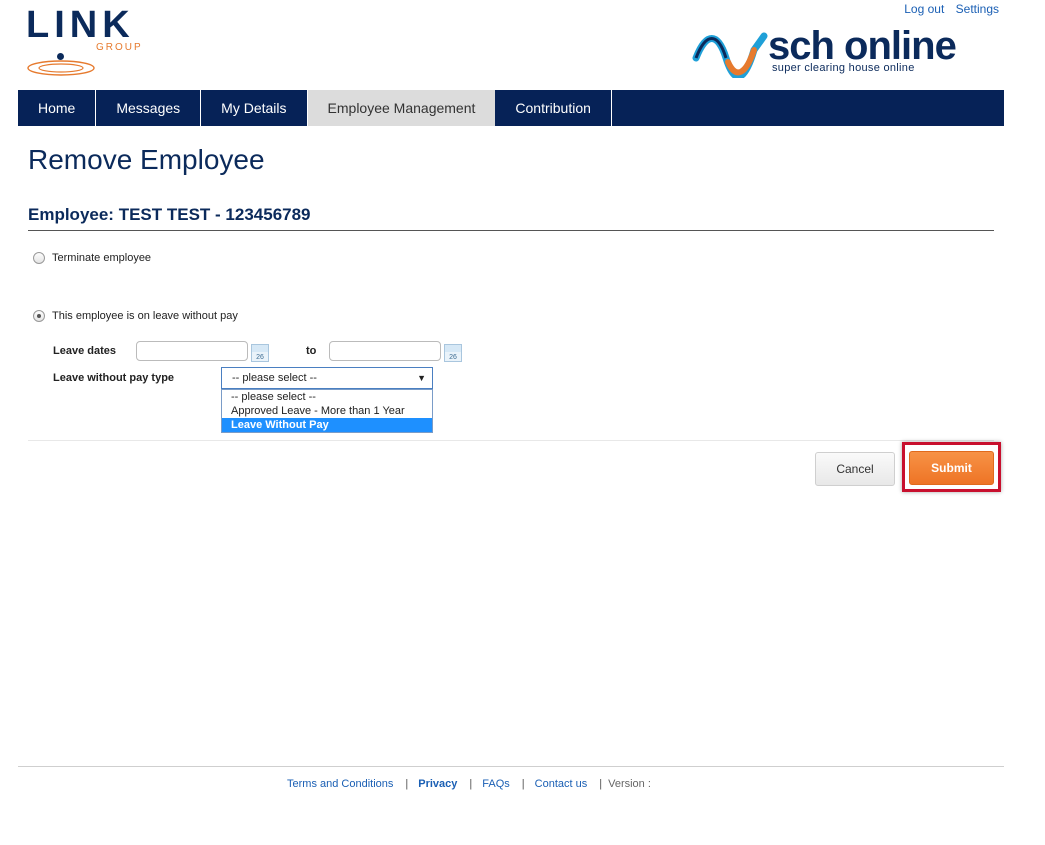 The image size is (1045, 845). I want to click on footer-contact-link: Contact us, so click(561, 784).